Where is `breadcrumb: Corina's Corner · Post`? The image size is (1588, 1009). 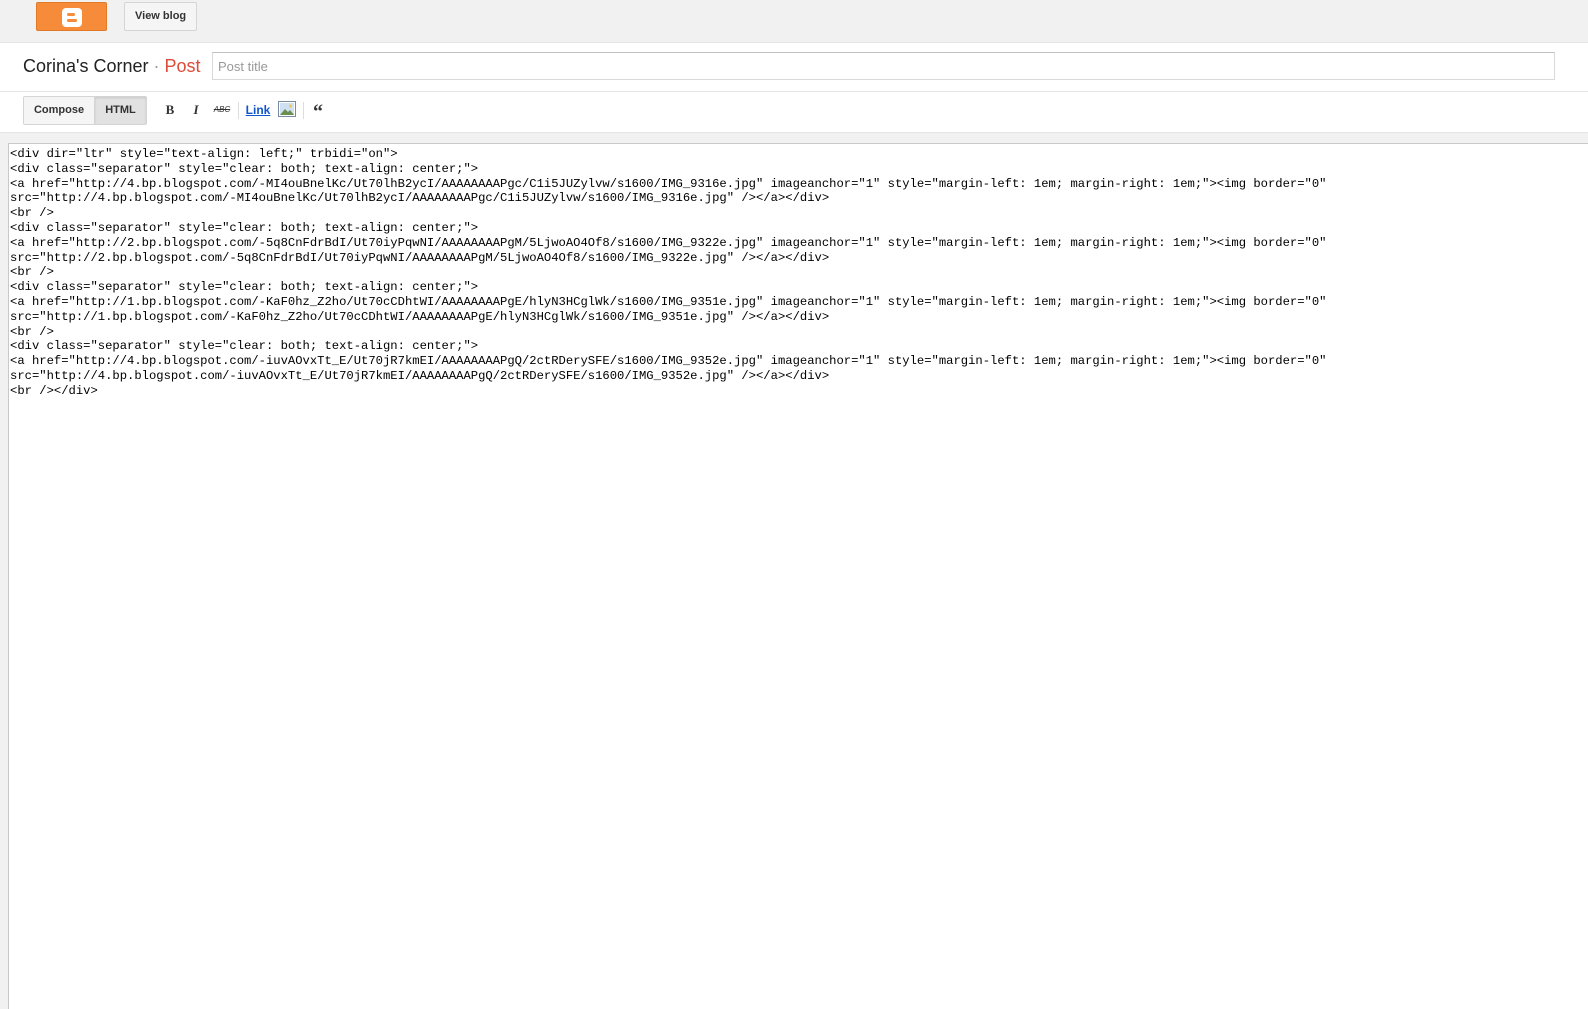 breadcrumb: Corina's Corner · Post is located at coordinates (112, 66).